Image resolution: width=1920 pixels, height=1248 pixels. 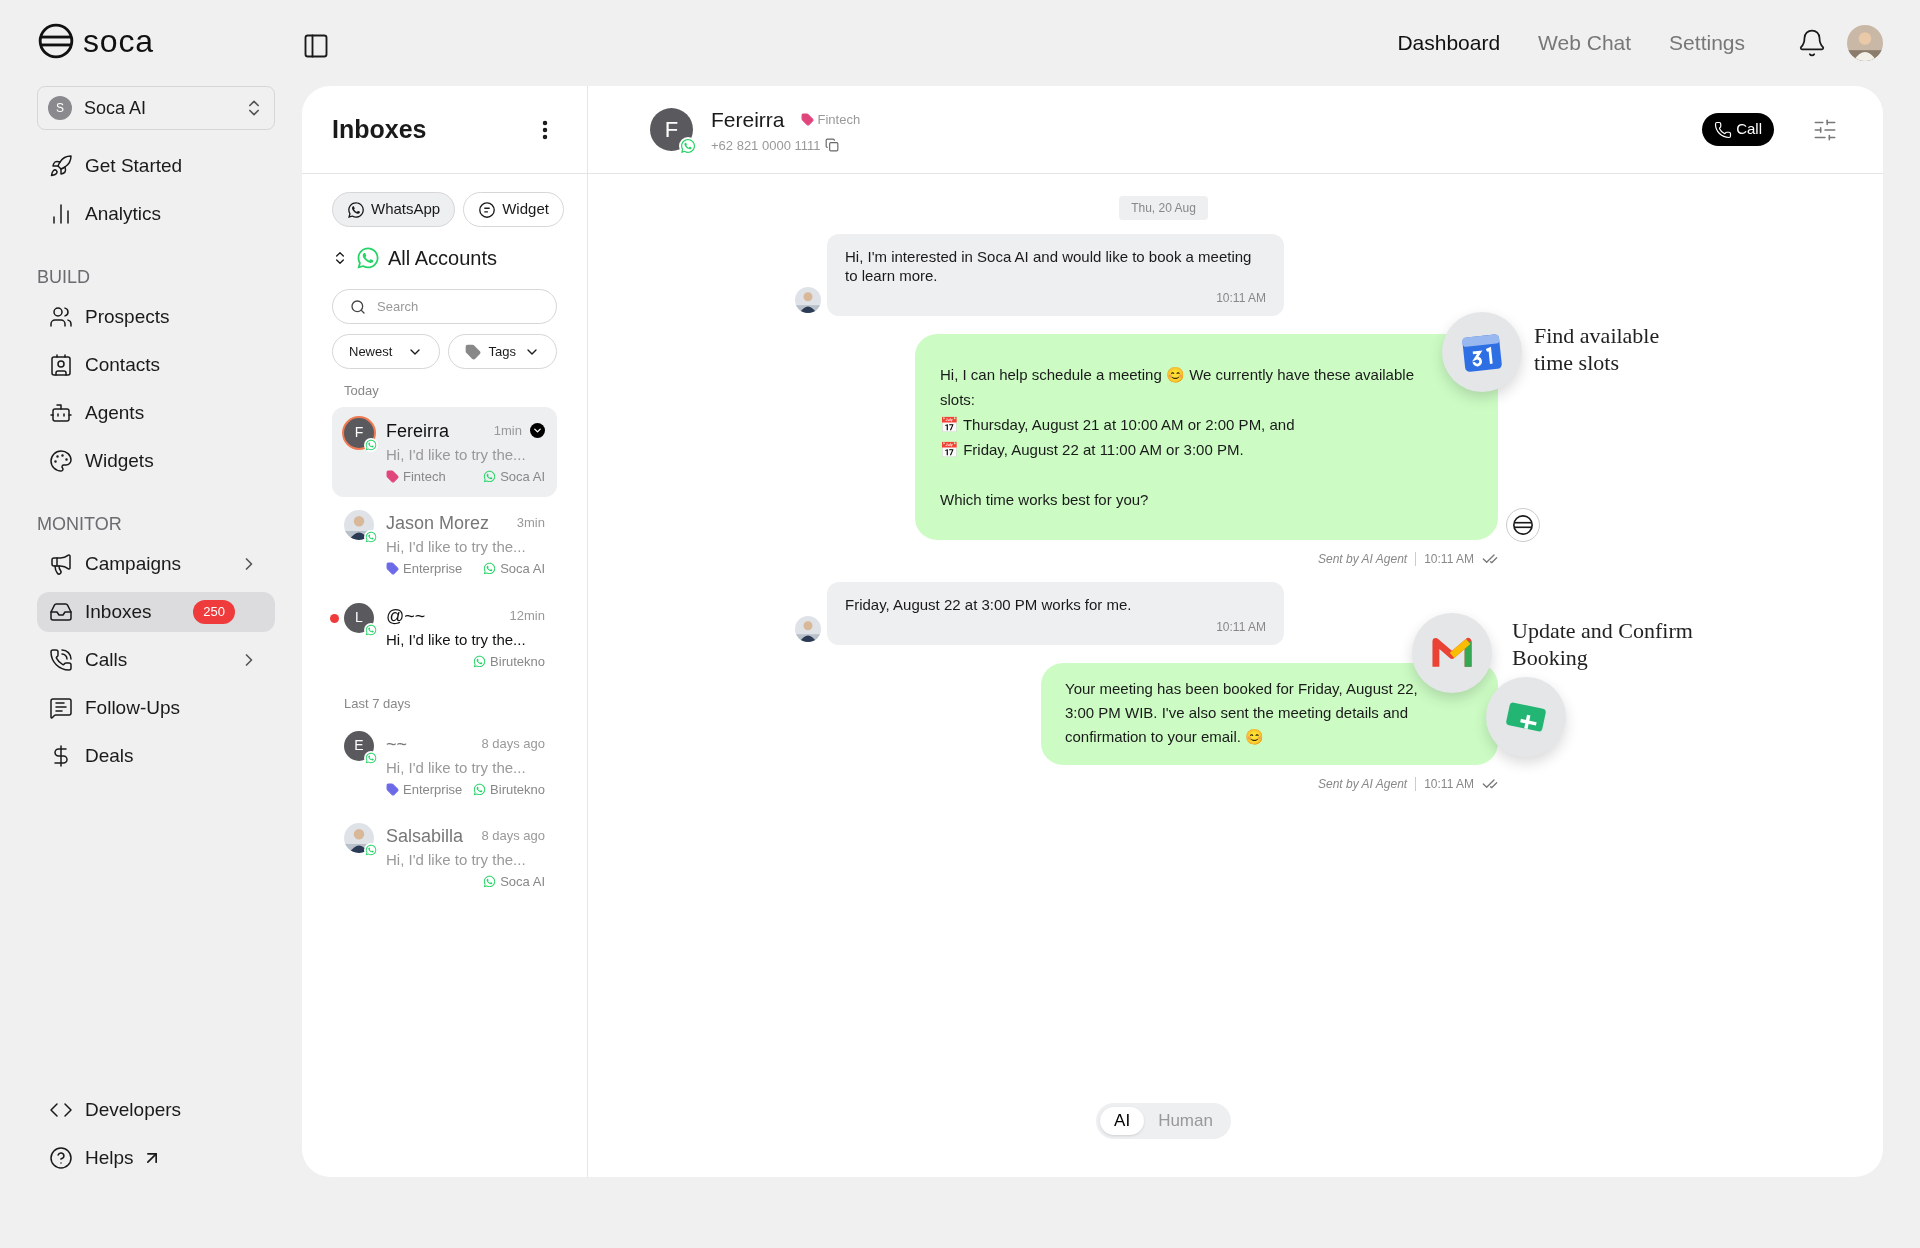 What do you see at coordinates (442, 258) in the screenshot?
I see `account-selector: All Accounts` at bounding box center [442, 258].